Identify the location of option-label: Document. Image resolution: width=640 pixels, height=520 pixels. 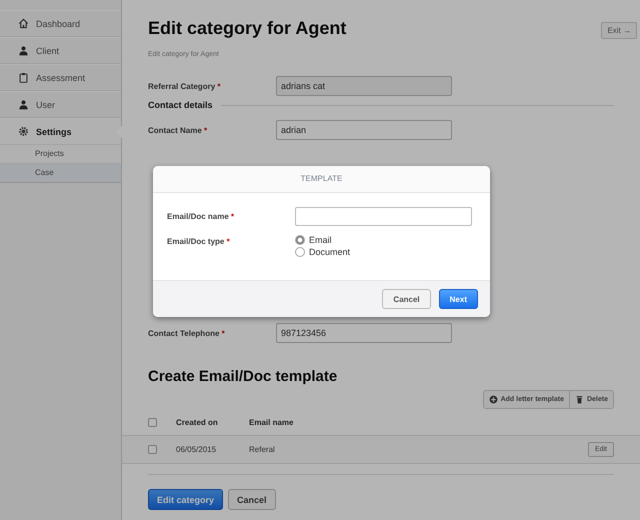
(329, 252).